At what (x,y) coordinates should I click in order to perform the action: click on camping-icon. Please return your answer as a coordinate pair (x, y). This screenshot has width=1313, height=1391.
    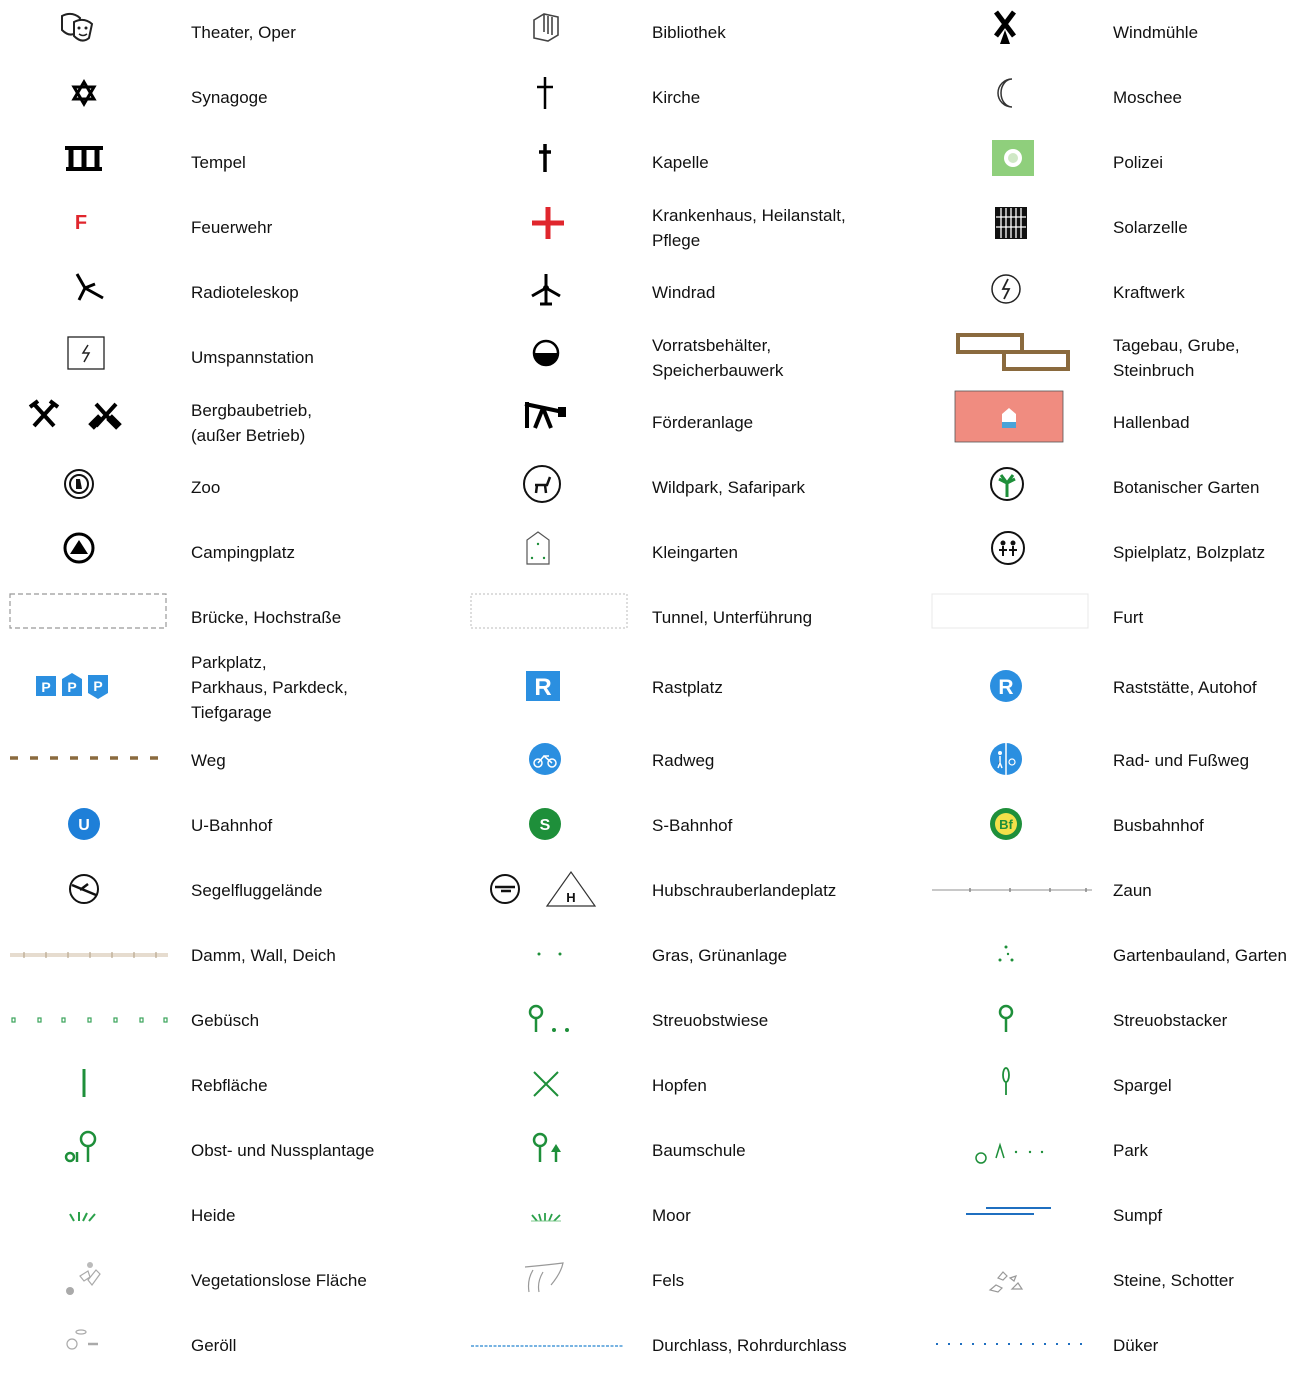
    Looking at the image, I should click on (88, 552).